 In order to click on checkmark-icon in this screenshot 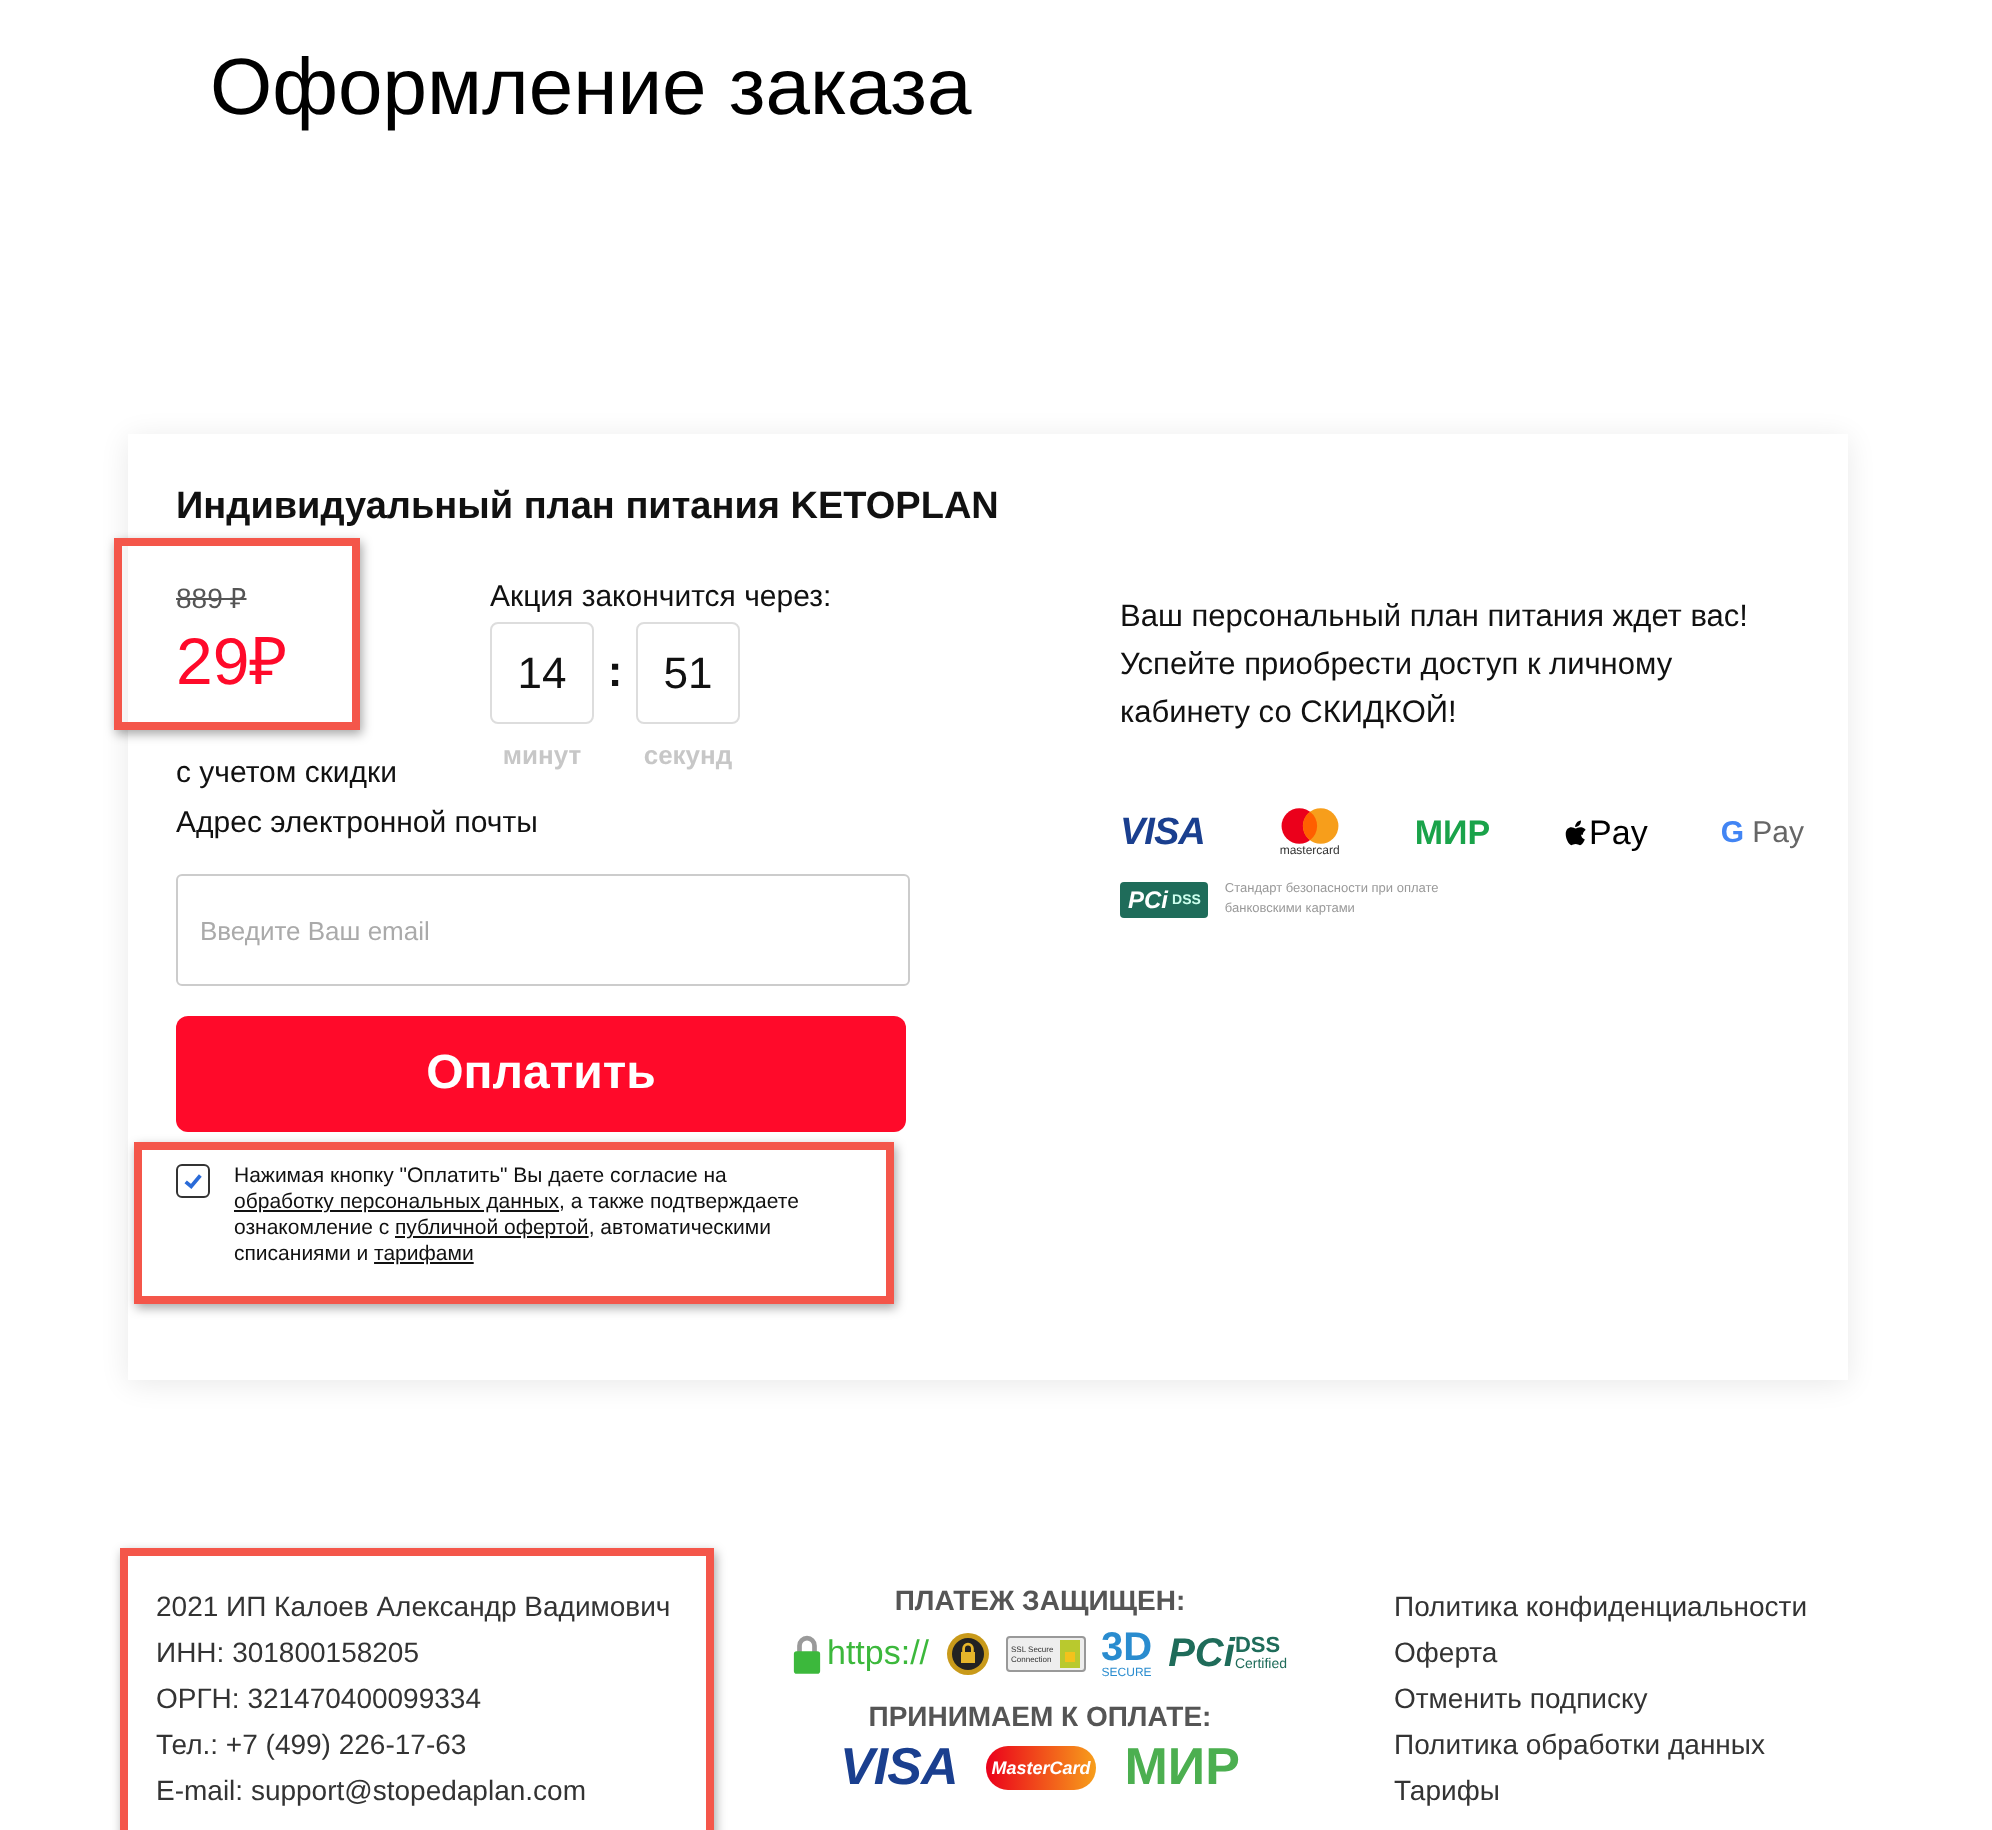, I will do `click(193, 1181)`.